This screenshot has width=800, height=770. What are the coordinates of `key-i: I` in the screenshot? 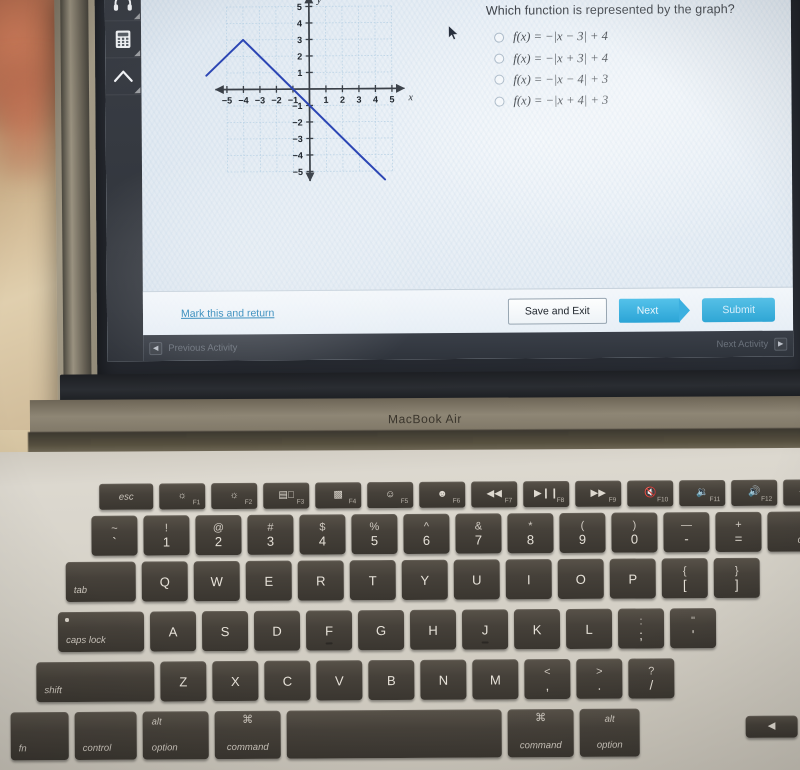 It's located at (528, 579).